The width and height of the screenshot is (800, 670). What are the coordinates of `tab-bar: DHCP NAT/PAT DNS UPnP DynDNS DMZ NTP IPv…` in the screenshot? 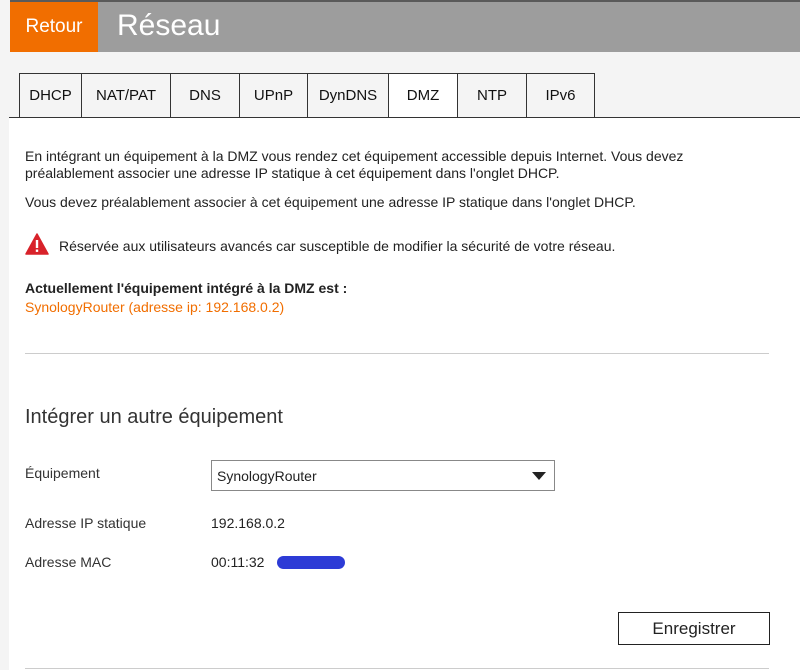 It's located at (307, 95).